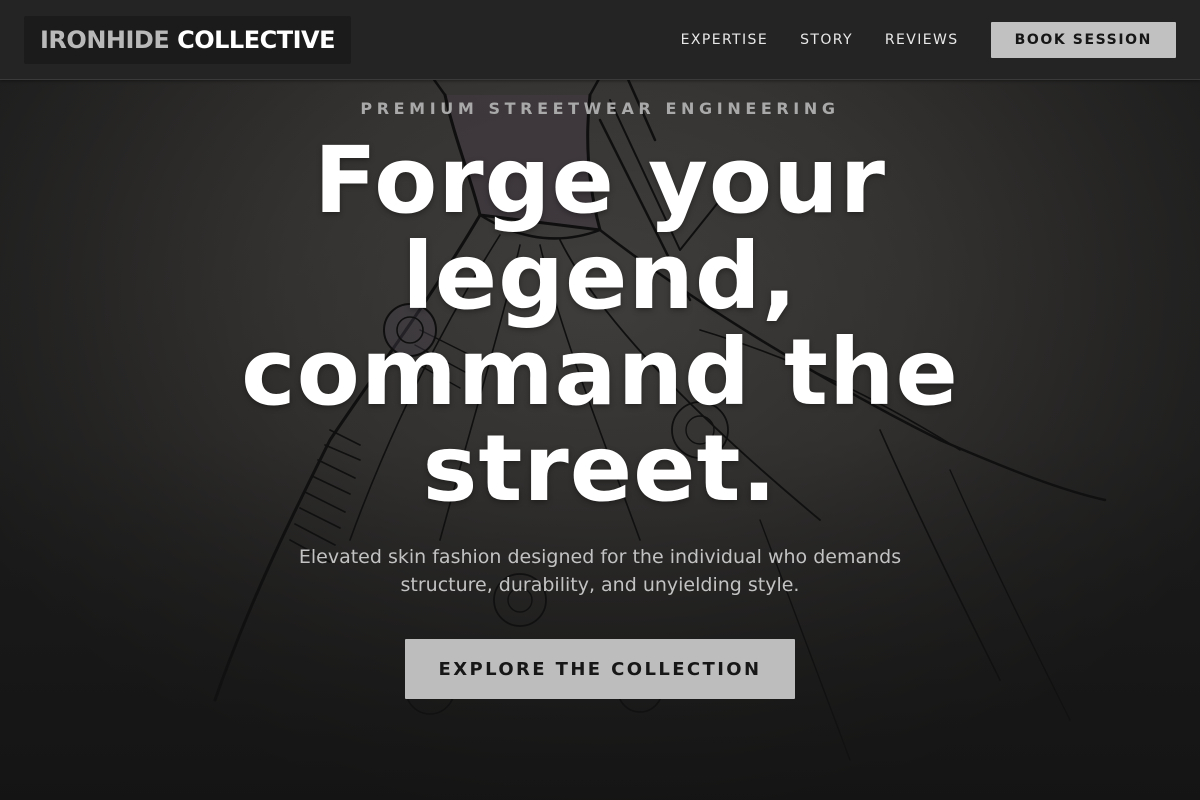  I want to click on hero-eyebrow: PREMIUM STREETWEAR ENGINEERING, so click(600, 108).